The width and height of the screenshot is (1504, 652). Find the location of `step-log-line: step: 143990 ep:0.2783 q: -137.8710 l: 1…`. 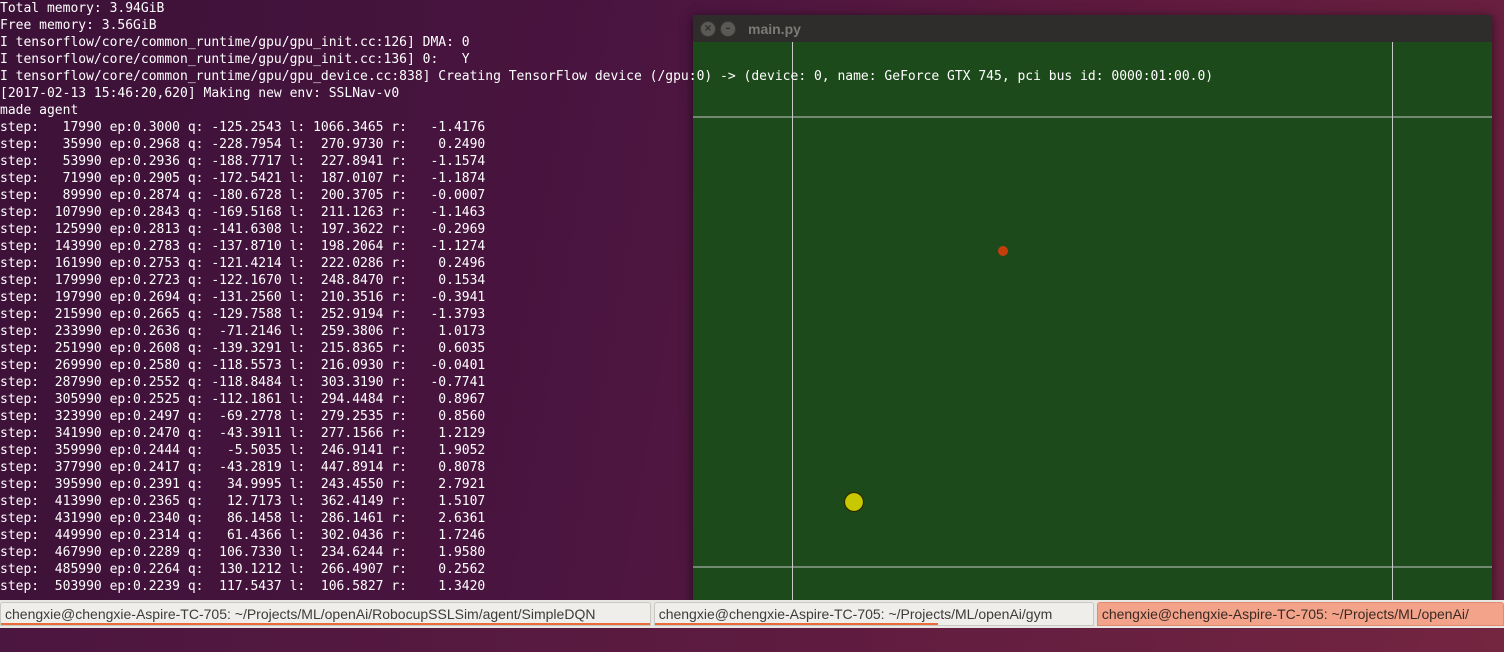

step-log-line: step: 143990 ep:0.2783 q: -137.8710 l: 1… is located at coordinates (243, 246).